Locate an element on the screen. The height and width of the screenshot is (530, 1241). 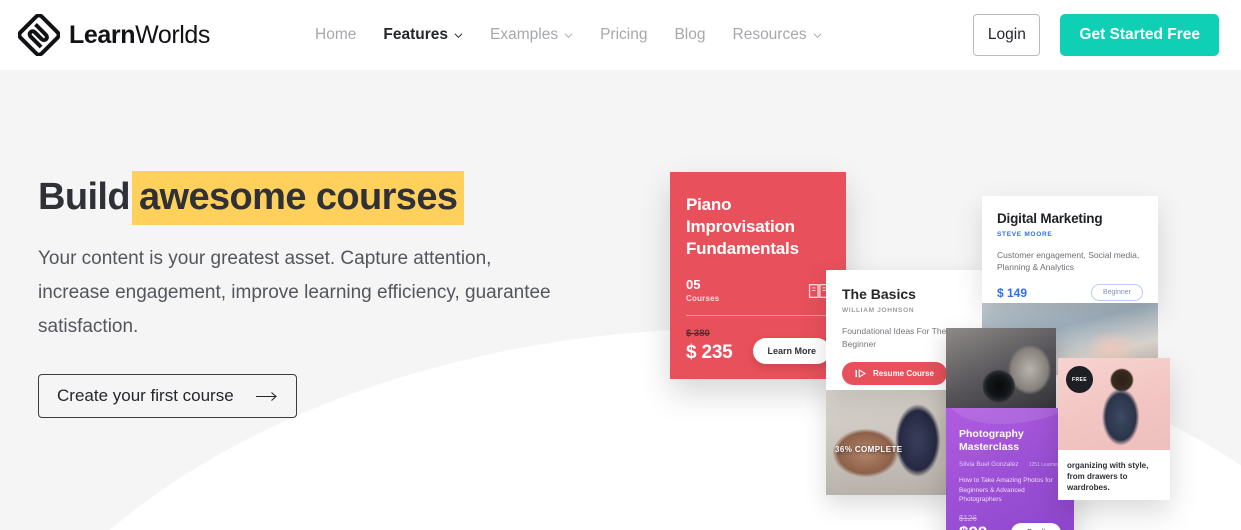
free-card-image: FREE is located at coordinates (1114, 404).